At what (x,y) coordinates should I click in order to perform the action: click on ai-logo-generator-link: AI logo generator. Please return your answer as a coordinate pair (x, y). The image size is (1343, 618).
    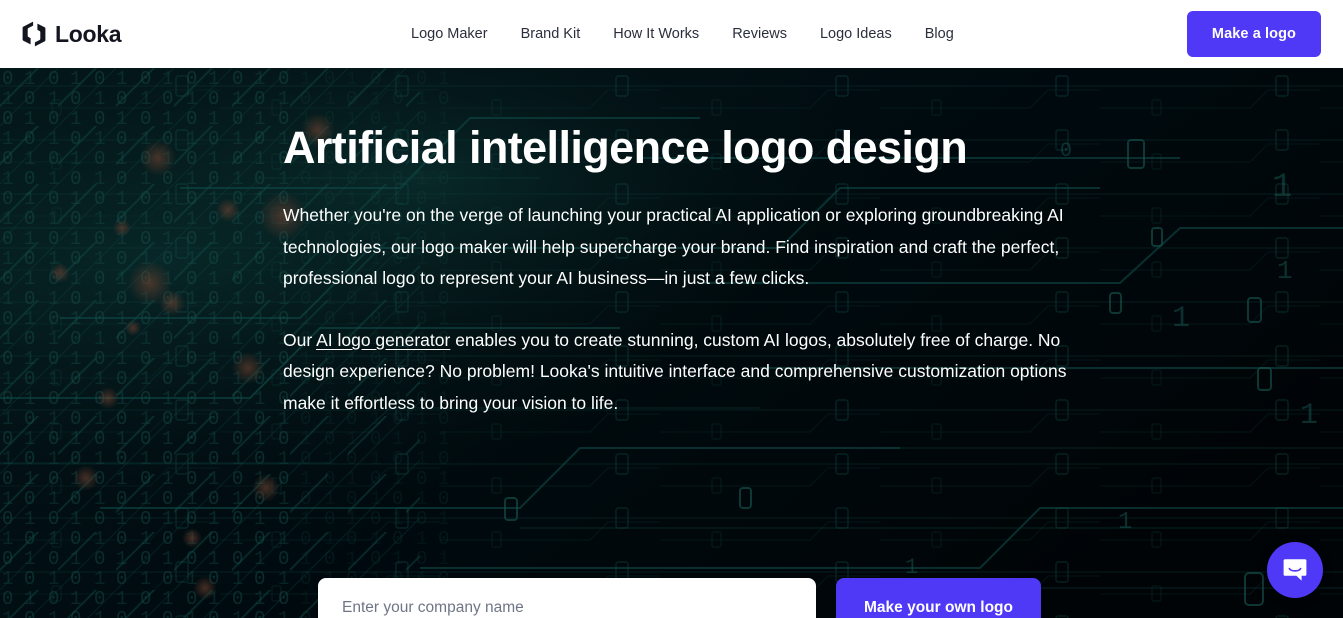
    Looking at the image, I should click on (383, 340).